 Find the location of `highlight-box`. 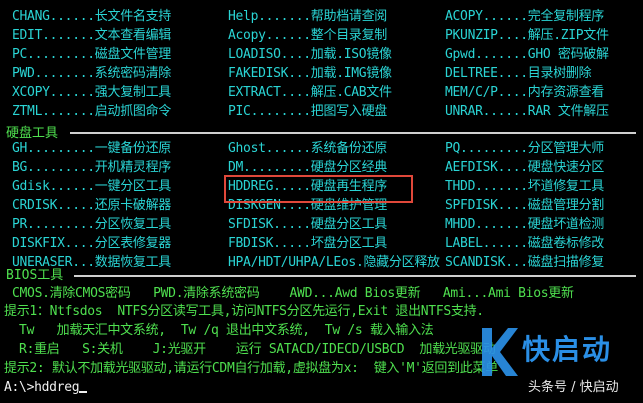

highlight-box is located at coordinates (318, 189).